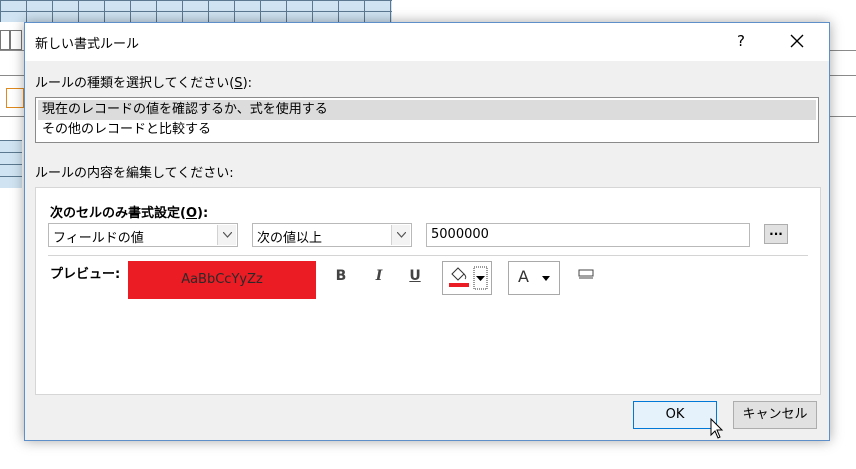 The width and height of the screenshot is (856, 469). What do you see at coordinates (428, 255) in the screenshot?
I see `divider` at bounding box center [428, 255].